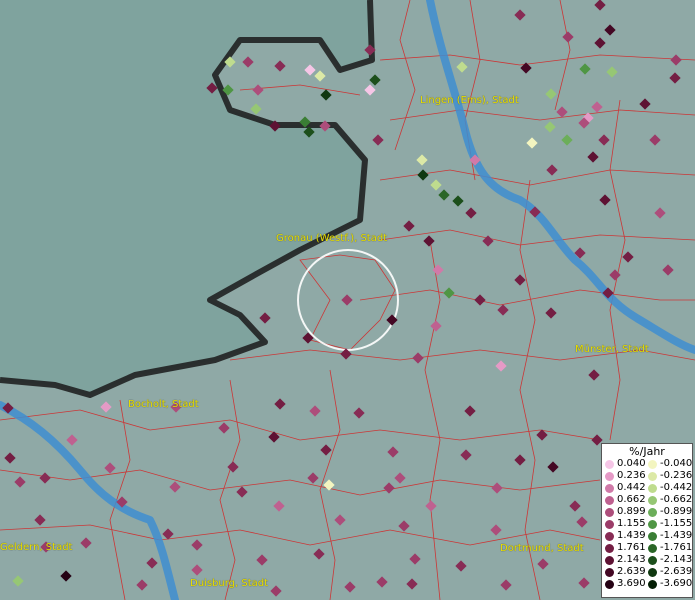 This screenshot has height=600, width=695. I want to click on legend-entry: -3.690, so click(670, 584).